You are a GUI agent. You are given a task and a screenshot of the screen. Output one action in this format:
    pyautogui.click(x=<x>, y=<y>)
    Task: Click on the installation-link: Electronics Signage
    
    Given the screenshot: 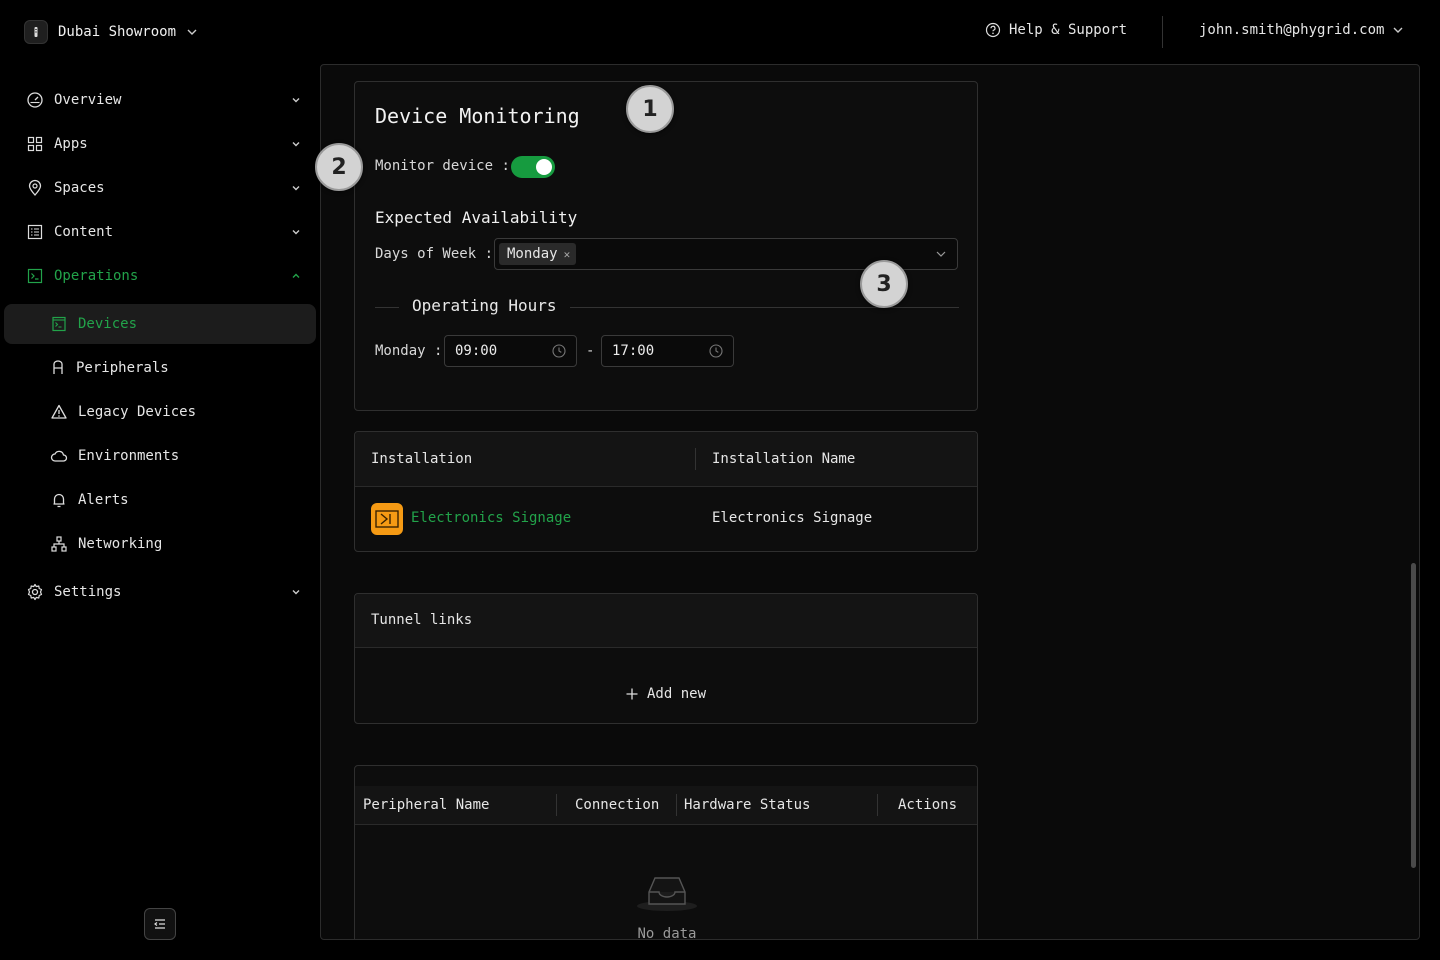 What is the action you would take?
    pyautogui.click(x=491, y=518)
    